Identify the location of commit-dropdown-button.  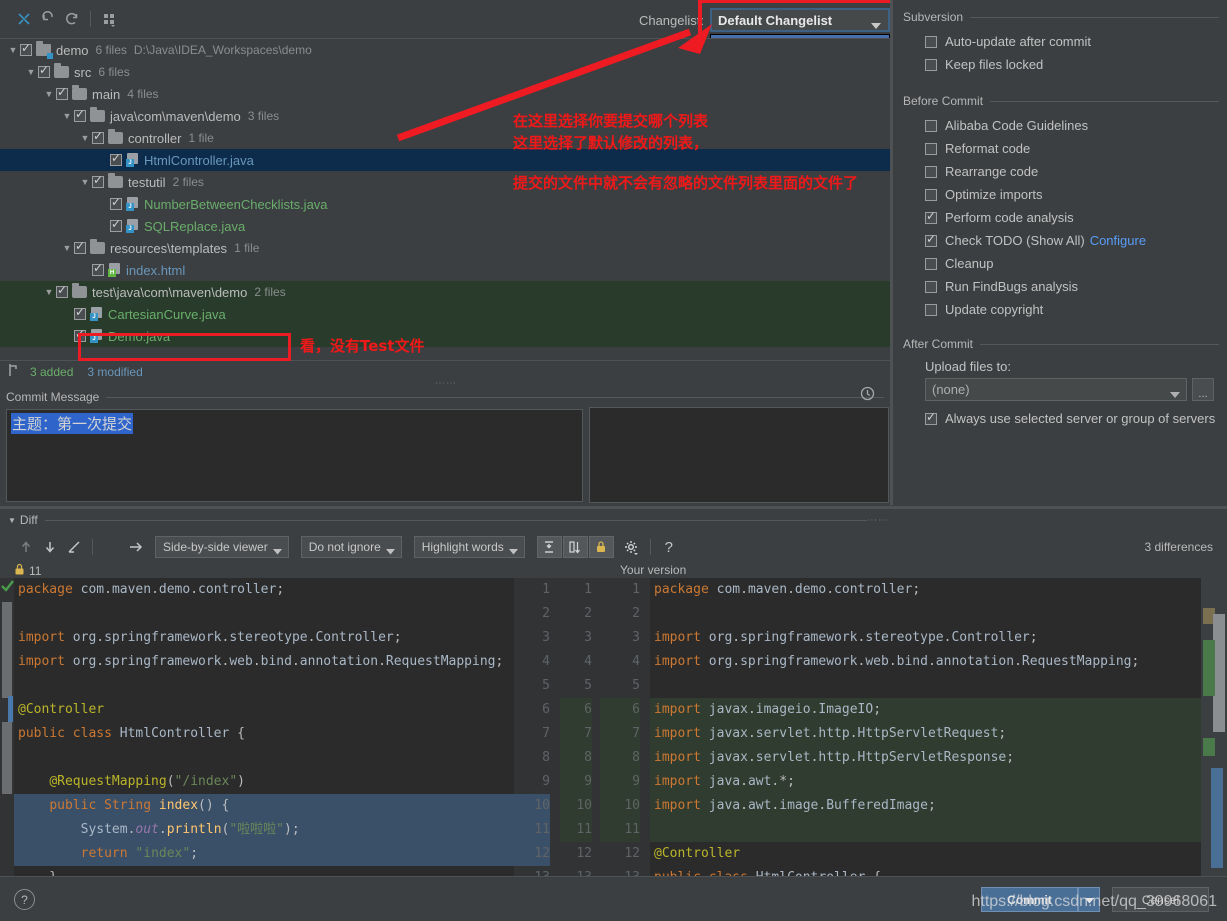
(1089, 899).